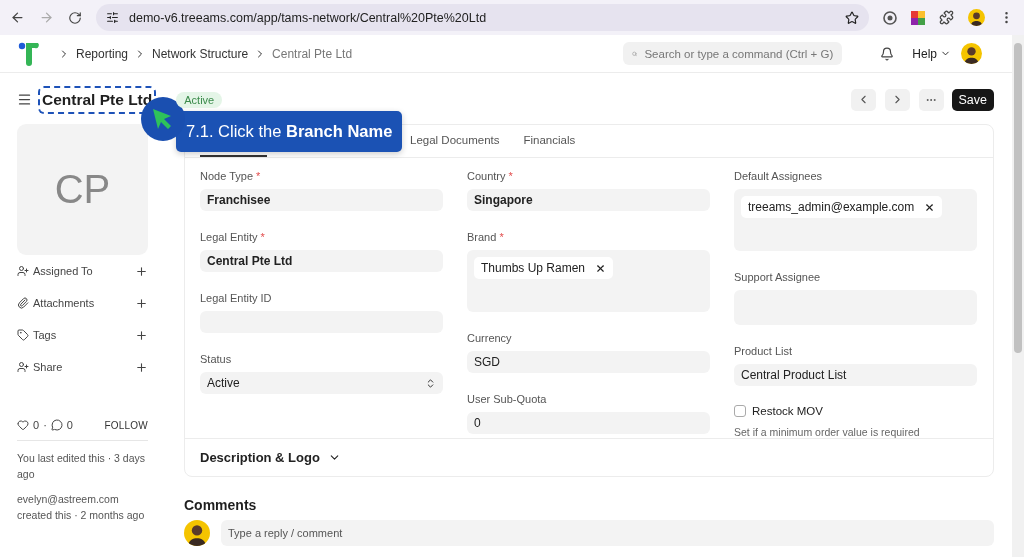  I want to click on field-label: Currency, so click(489, 338).